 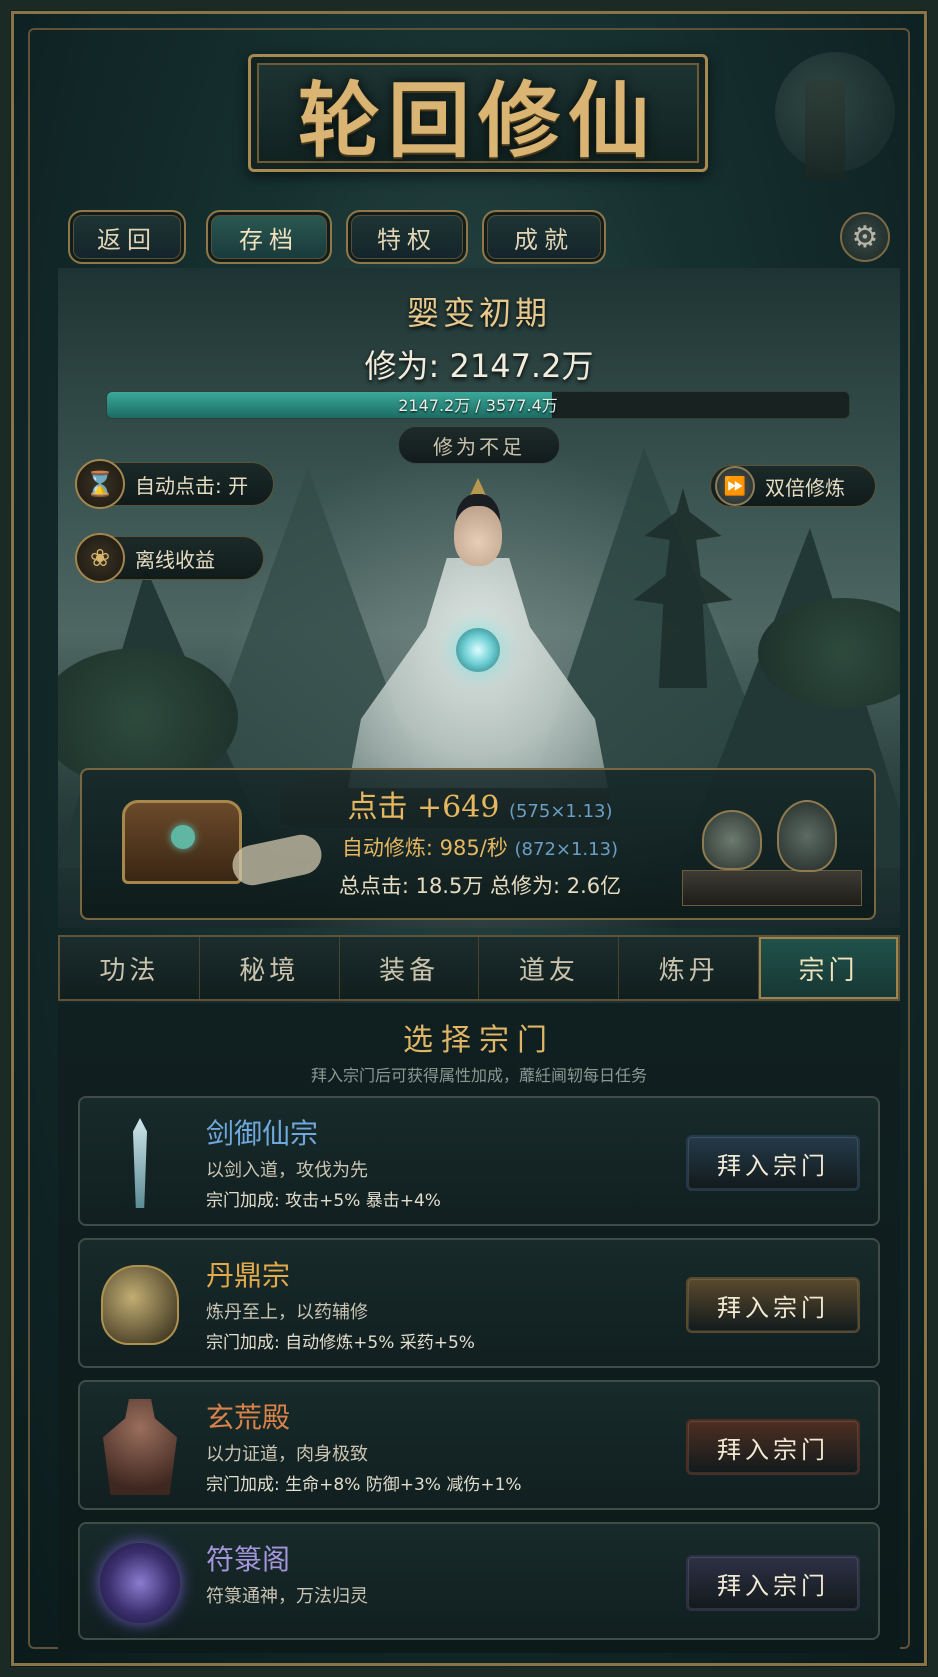 I want to click on meditation-icon, so click(x=140, y=1583).